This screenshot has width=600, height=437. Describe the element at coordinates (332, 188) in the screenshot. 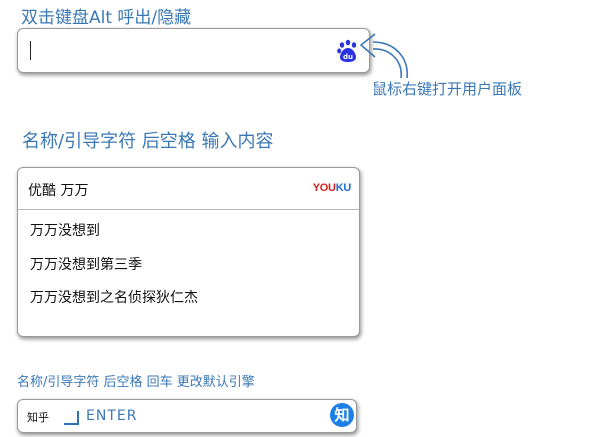

I see `youku-logo: YOUKU` at that location.